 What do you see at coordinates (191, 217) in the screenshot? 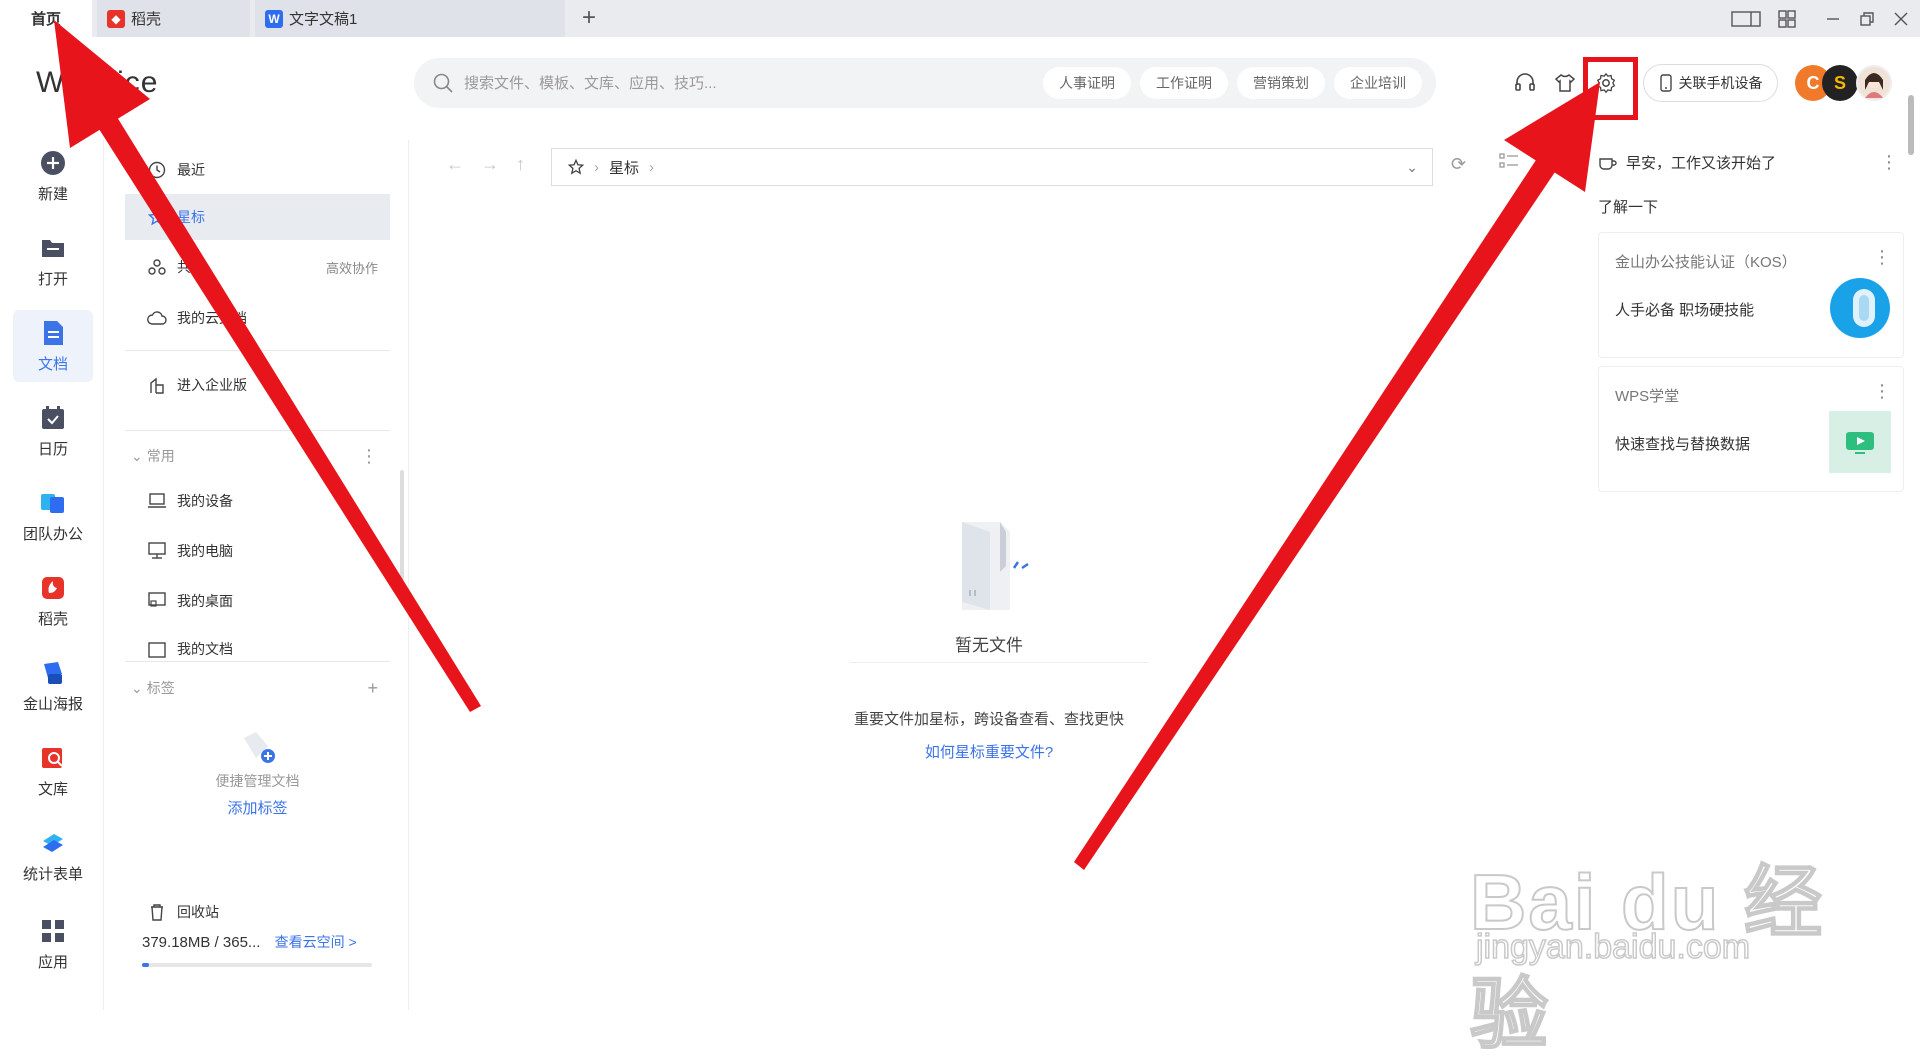
I see `panel-starred-label: 星标` at bounding box center [191, 217].